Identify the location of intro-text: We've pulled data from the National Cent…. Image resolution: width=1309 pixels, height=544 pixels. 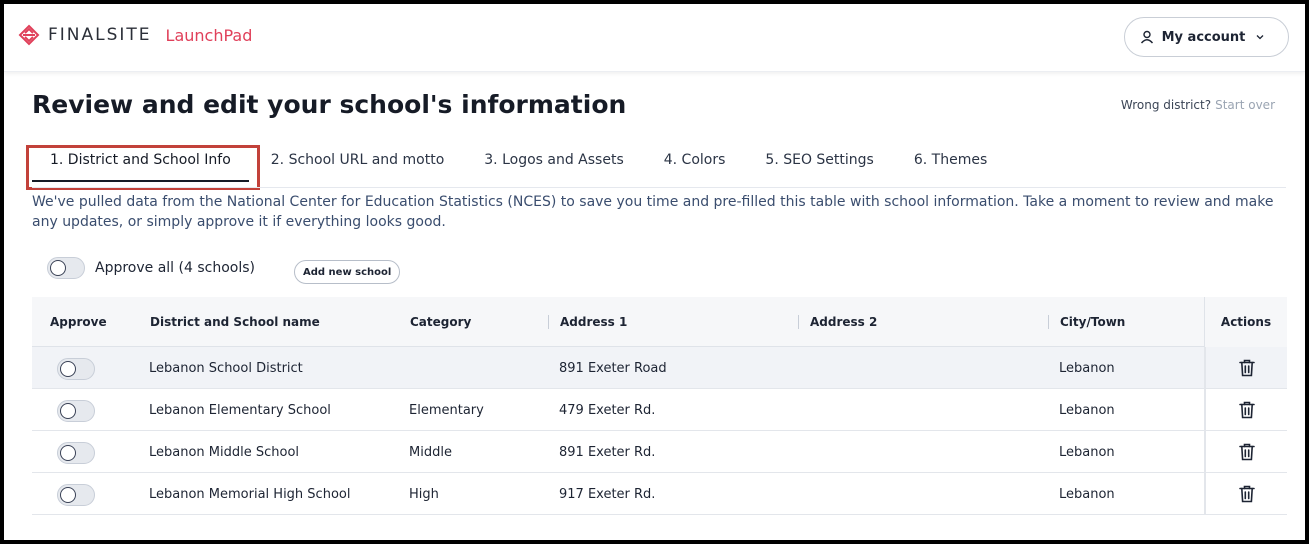
(653, 212).